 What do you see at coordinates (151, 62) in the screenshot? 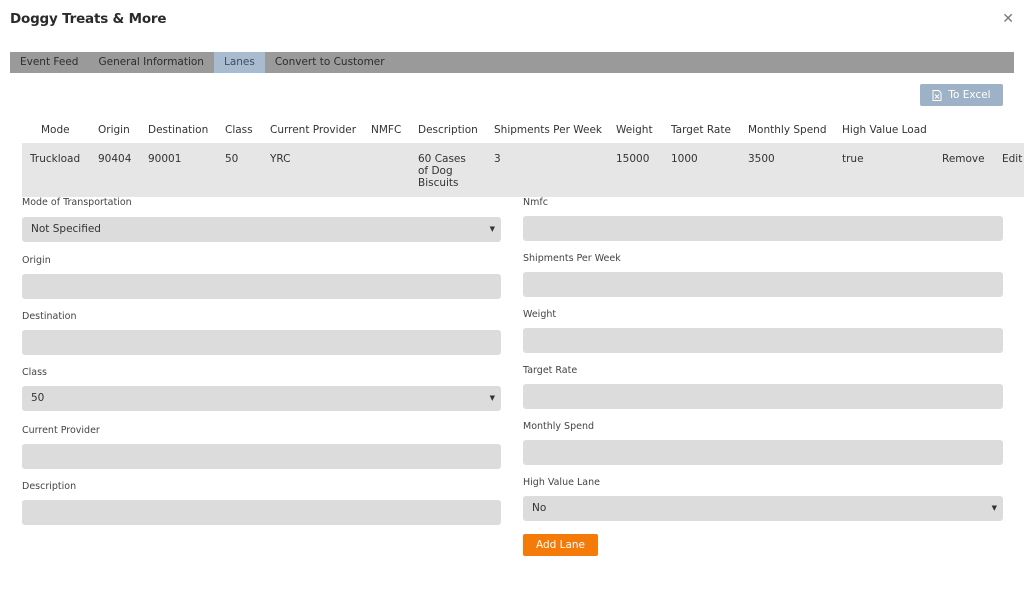
I see `tab-general-information: General Information` at bounding box center [151, 62].